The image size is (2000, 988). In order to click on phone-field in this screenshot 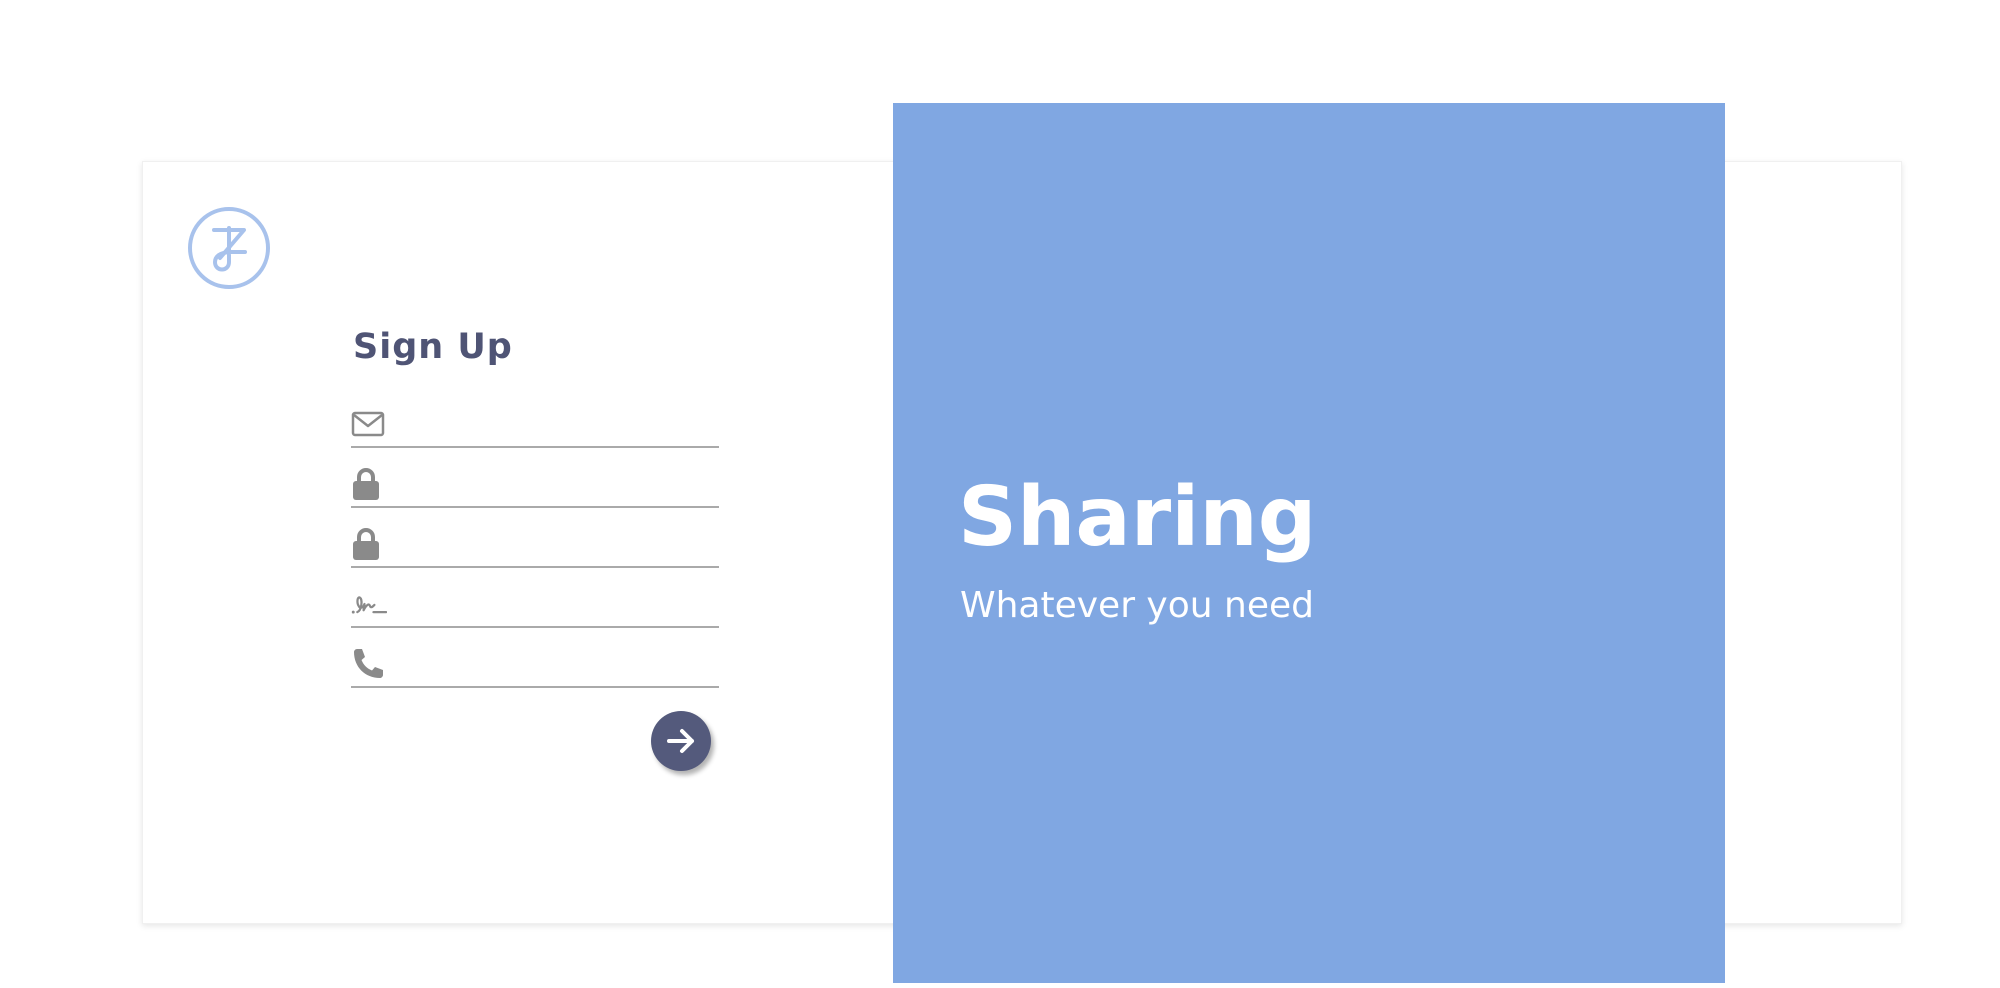, I will do `click(535, 665)`.